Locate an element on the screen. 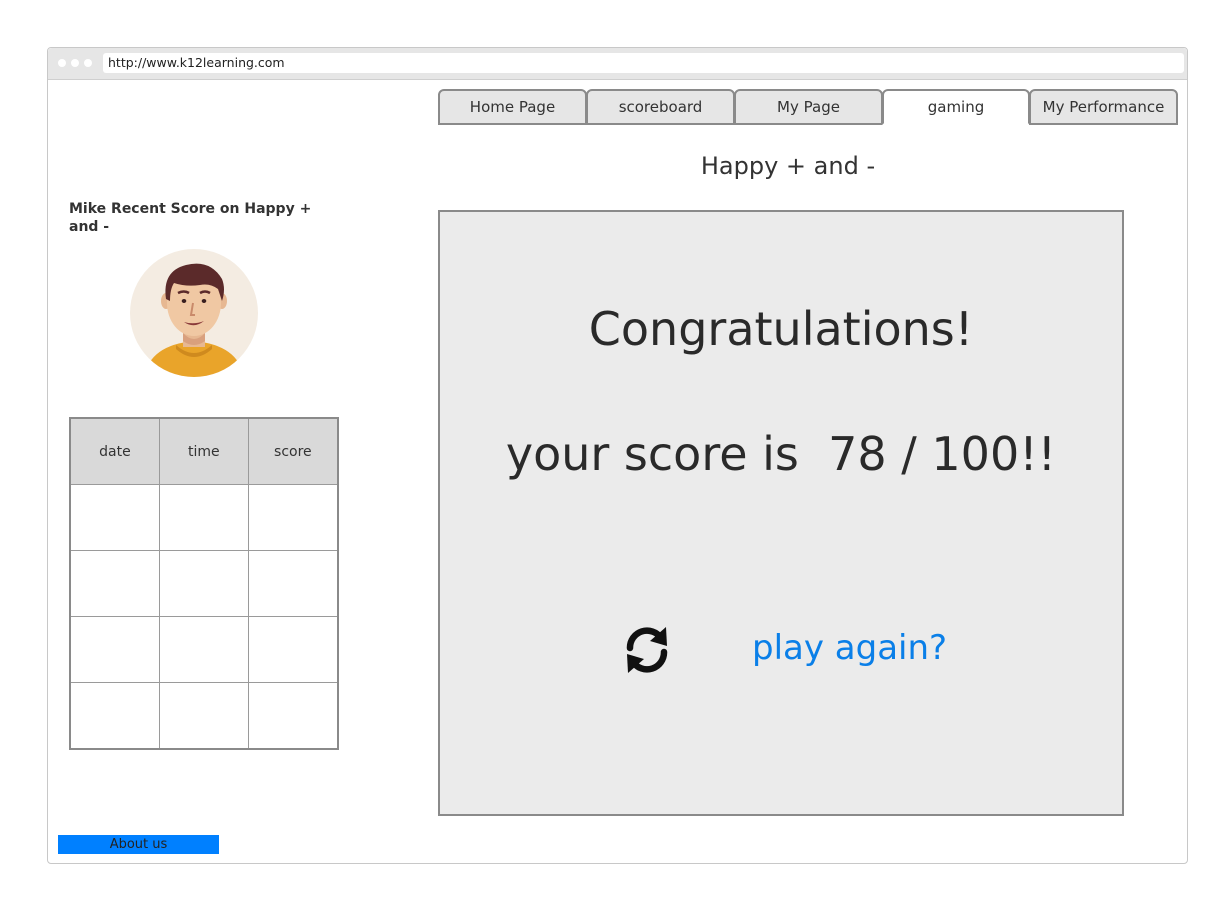 This screenshot has width=1220, height=897. browser-titlebar: http://www.k12learning.com is located at coordinates (617, 64).